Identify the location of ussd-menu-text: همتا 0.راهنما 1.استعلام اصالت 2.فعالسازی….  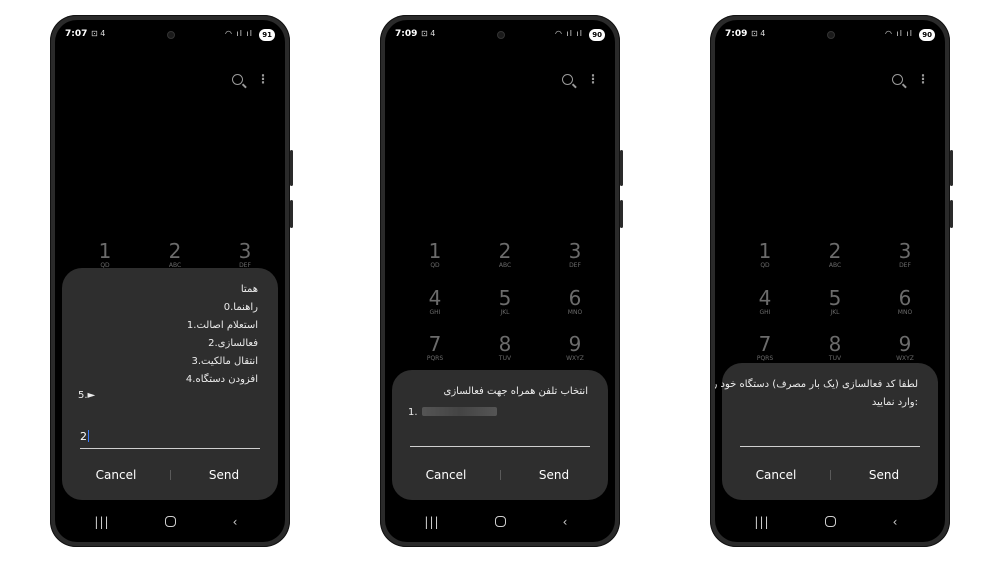
(222, 335).